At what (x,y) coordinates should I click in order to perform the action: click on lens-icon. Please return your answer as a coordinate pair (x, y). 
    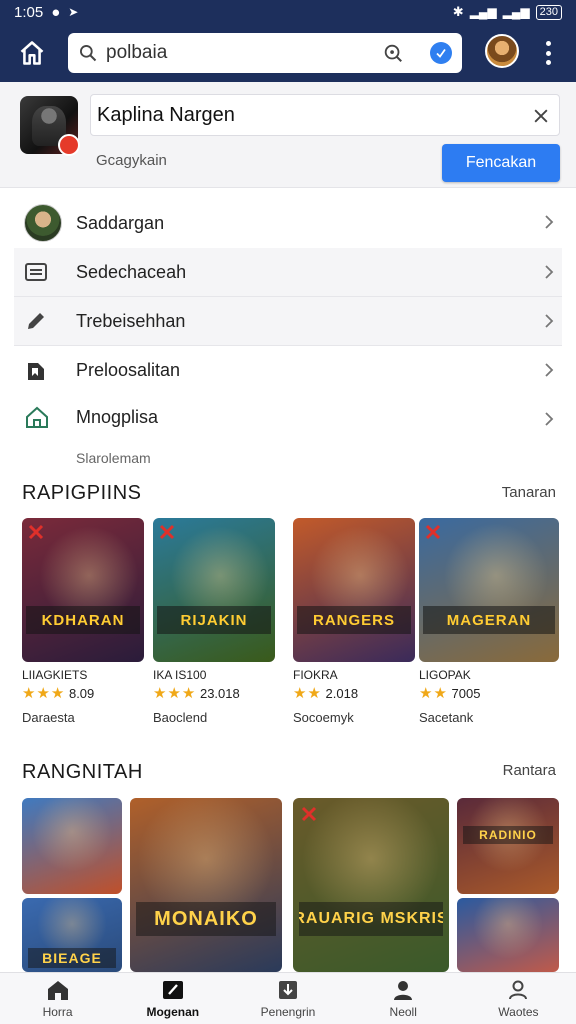
    Looking at the image, I should click on (393, 53).